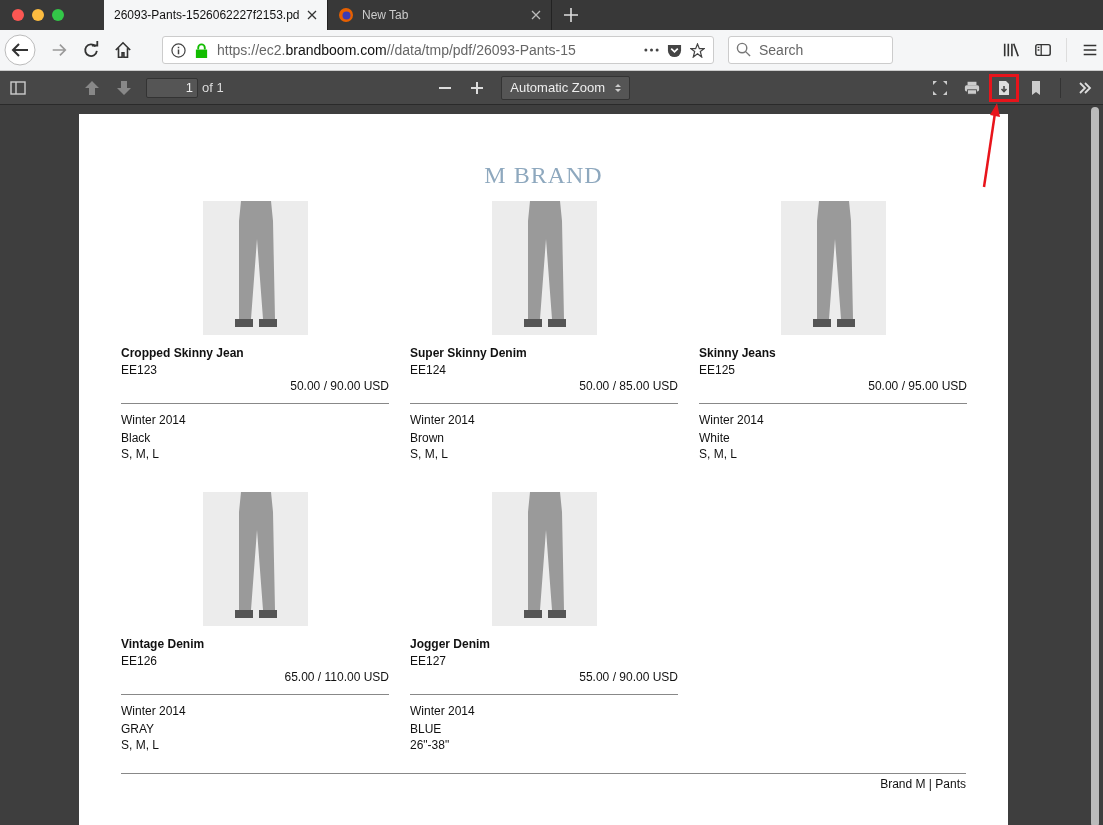  I want to click on minimize-window-icon, so click(38, 15).